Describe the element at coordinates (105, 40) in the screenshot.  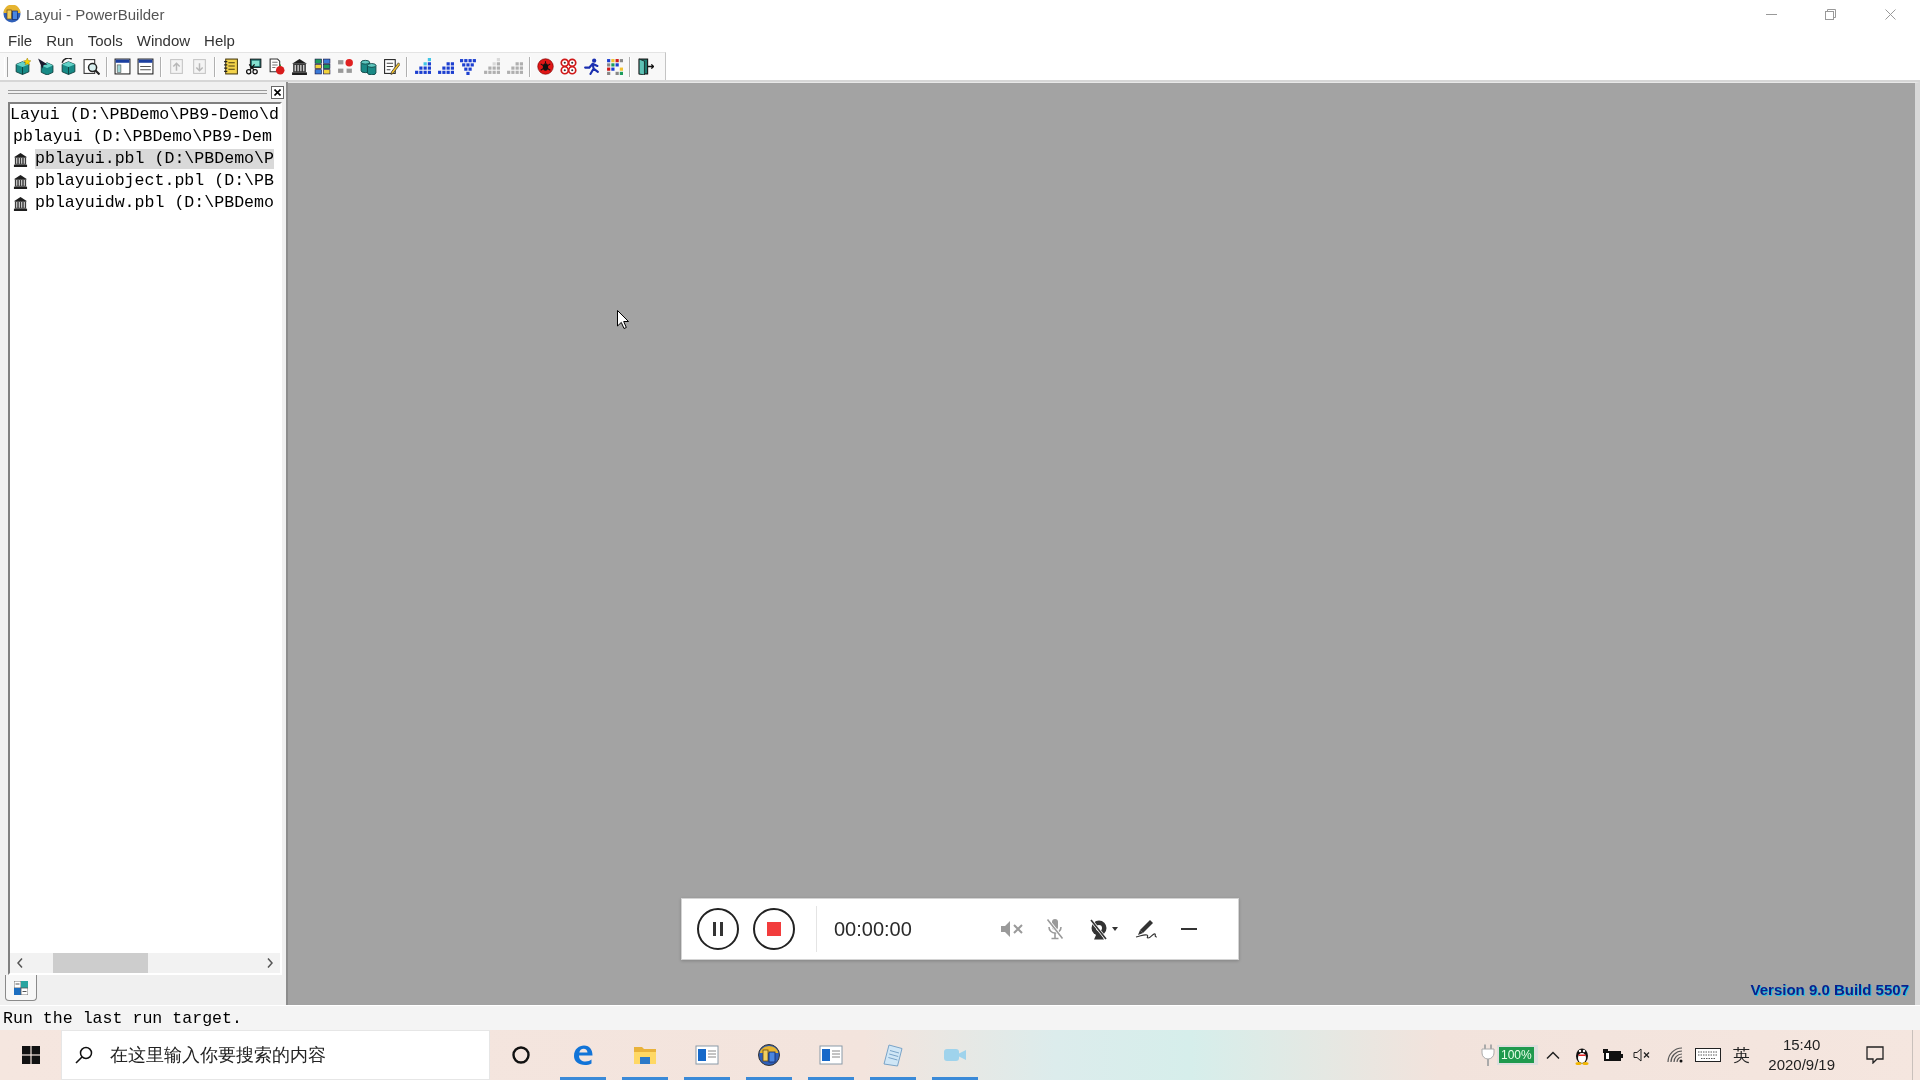
I see `menu-item: Tools` at that location.